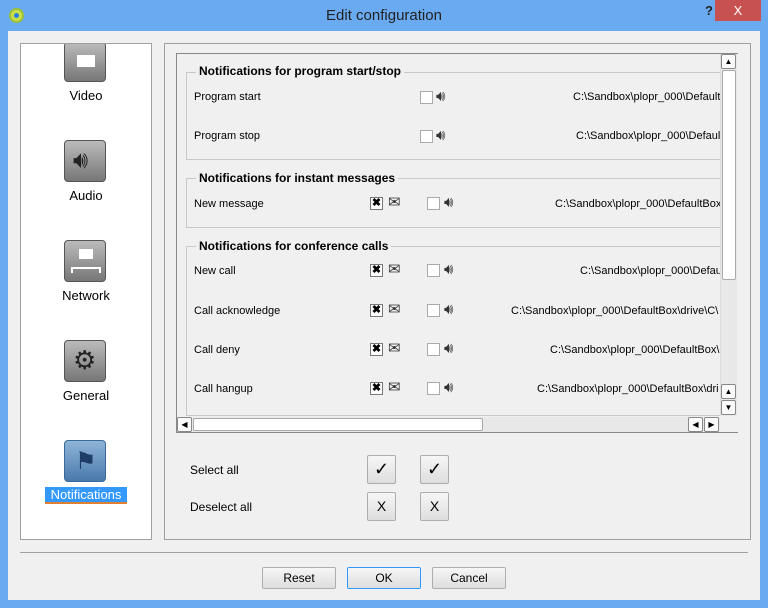  What do you see at coordinates (469, 578) in the screenshot?
I see `cancel-button: Cancel` at bounding box center [469, 578].